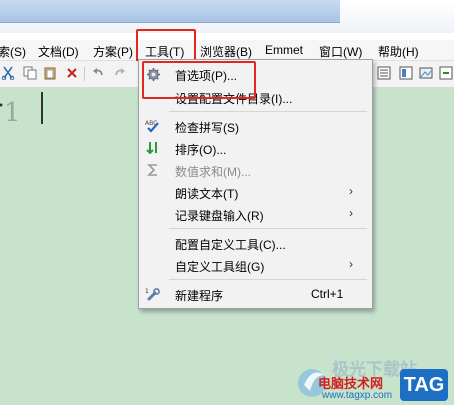 The width and height of the screenshot is (454, 405). What do you see at coordinates (375, 380) in the screenshot?
I see `watermark: 极光下载站 电脑技术网 www.tagxp.com TAG` at bounding box center [375, 380].